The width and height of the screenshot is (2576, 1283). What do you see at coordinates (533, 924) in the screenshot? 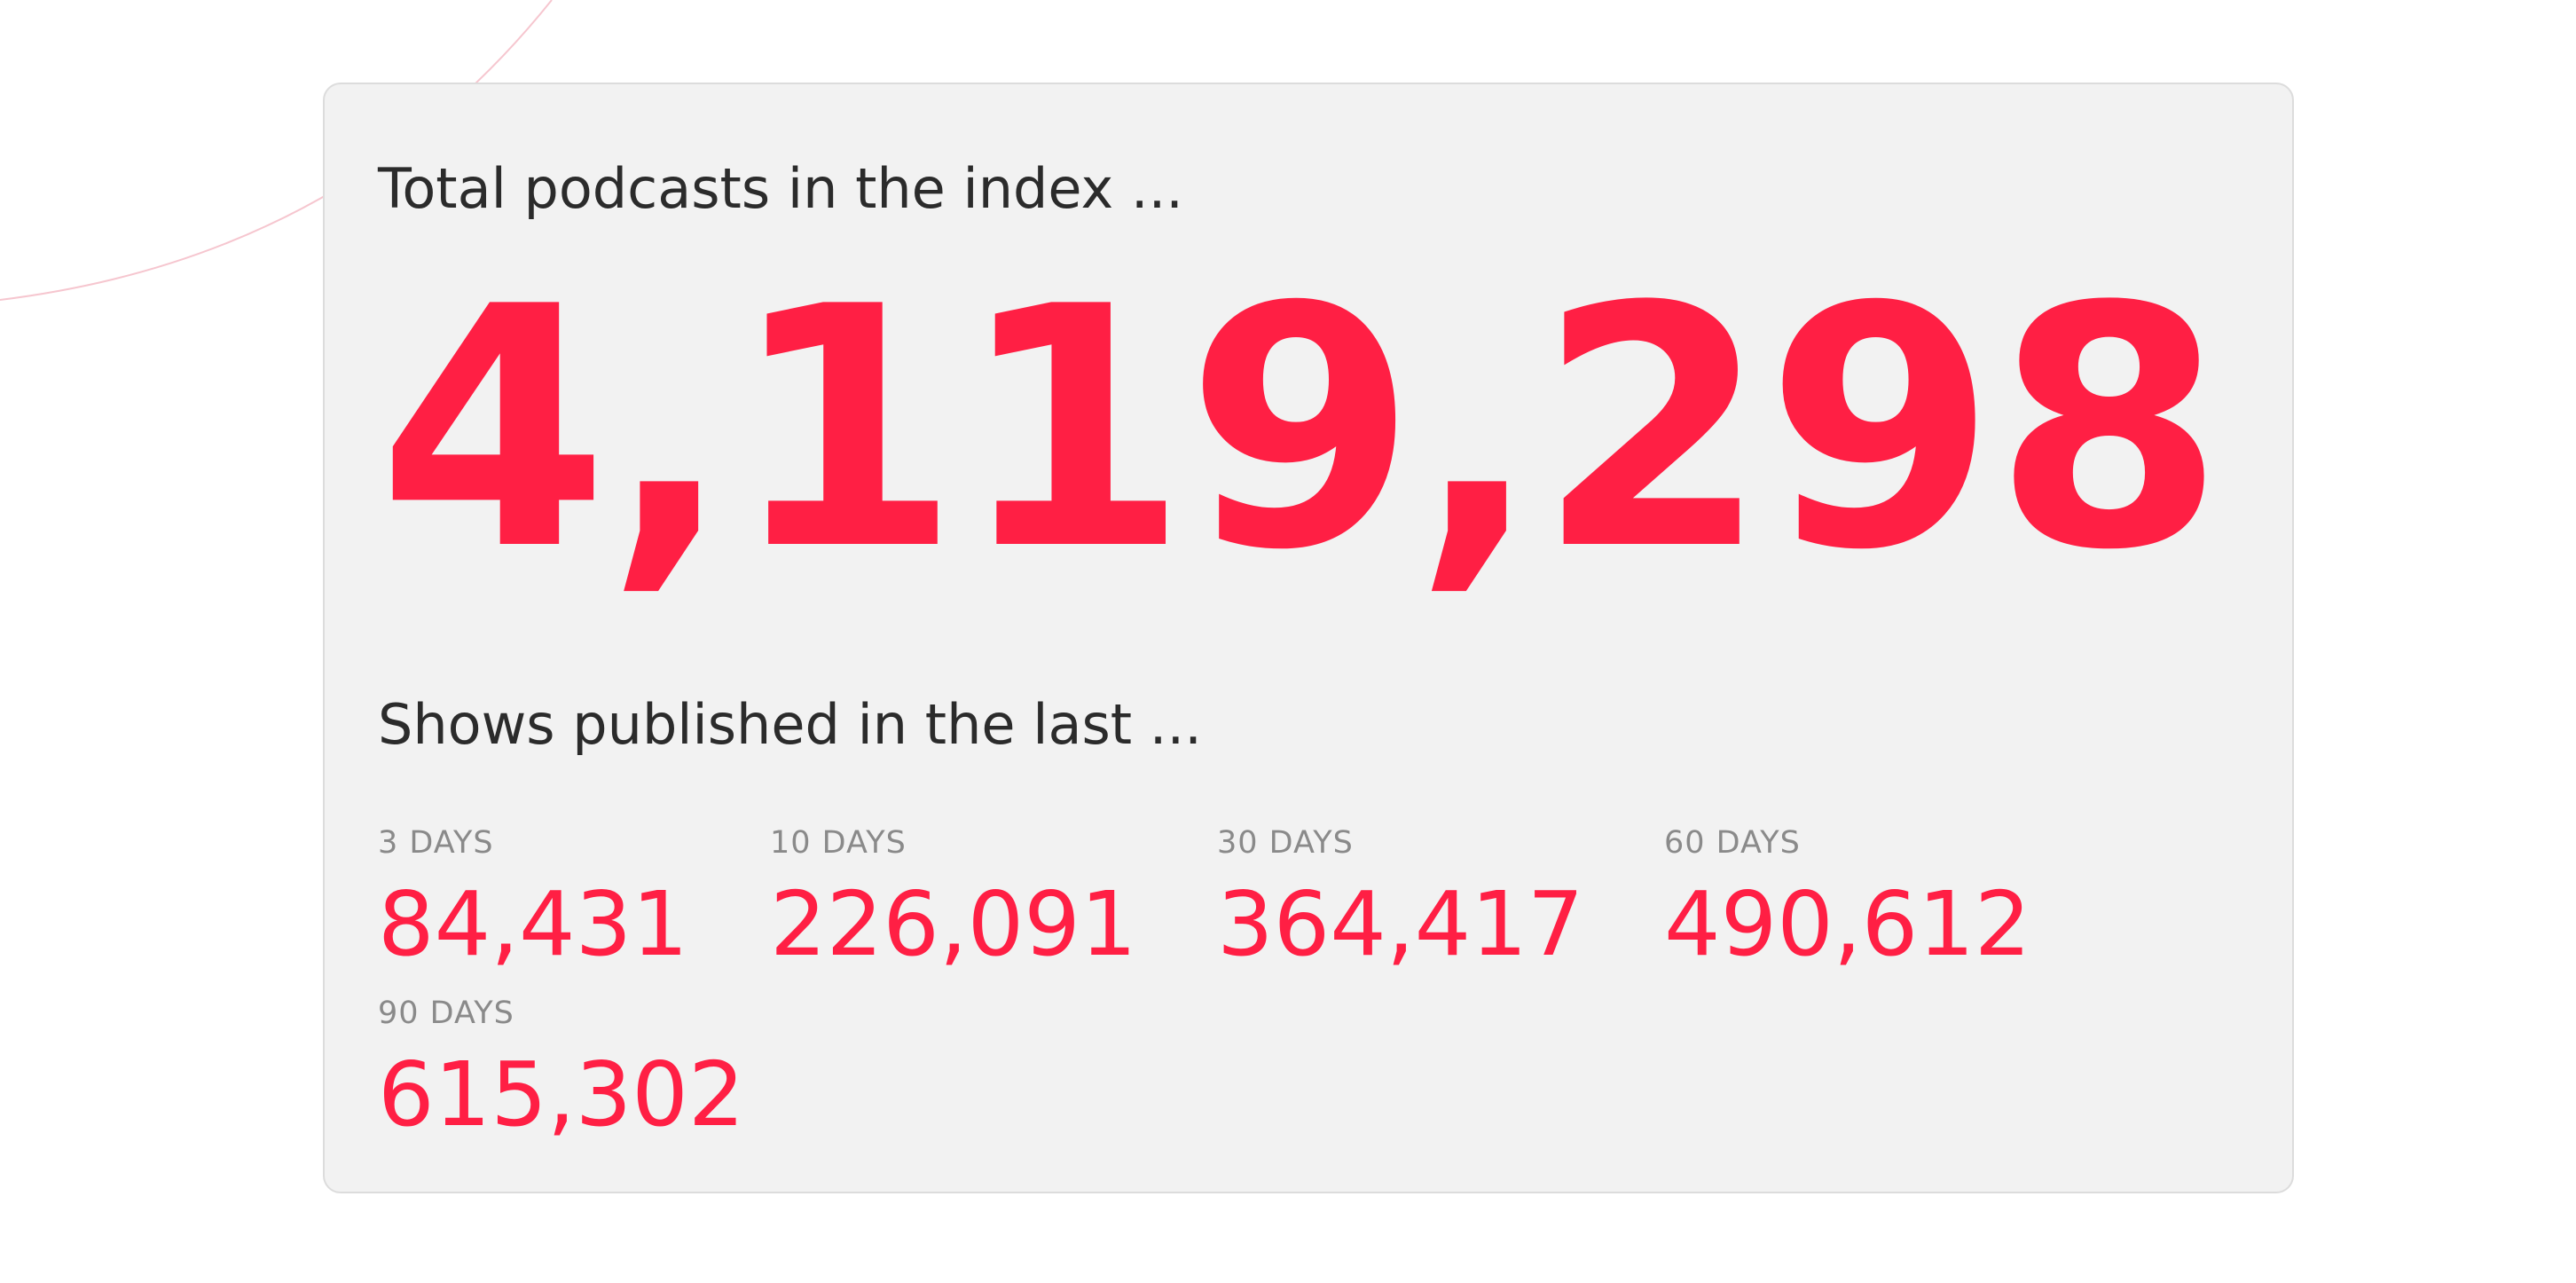
I see `period-count: 84,431` at bounding box center [533, 924].